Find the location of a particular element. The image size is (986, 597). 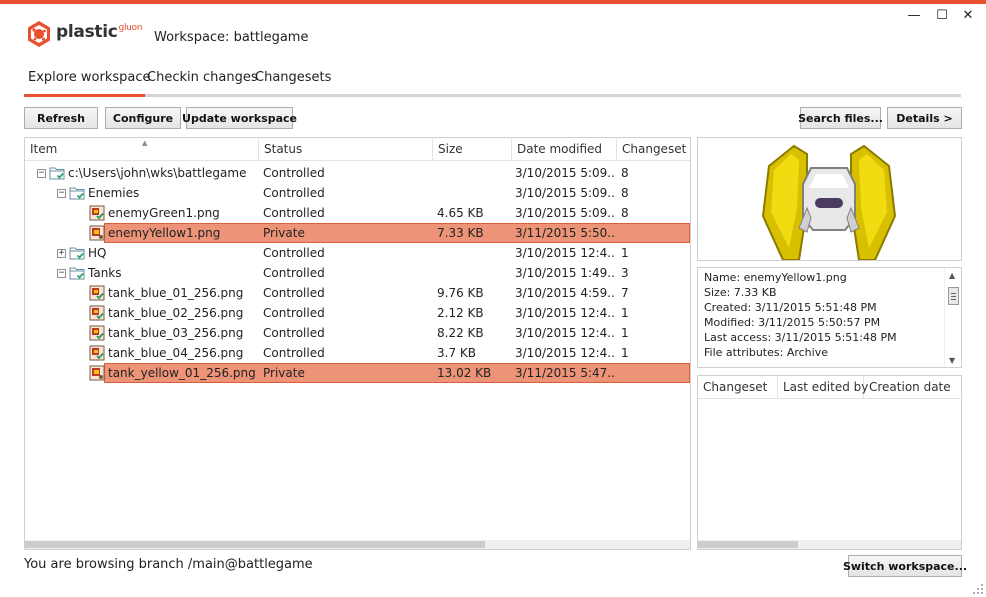

active-tab-indicator is located at coordinates (84, 95).